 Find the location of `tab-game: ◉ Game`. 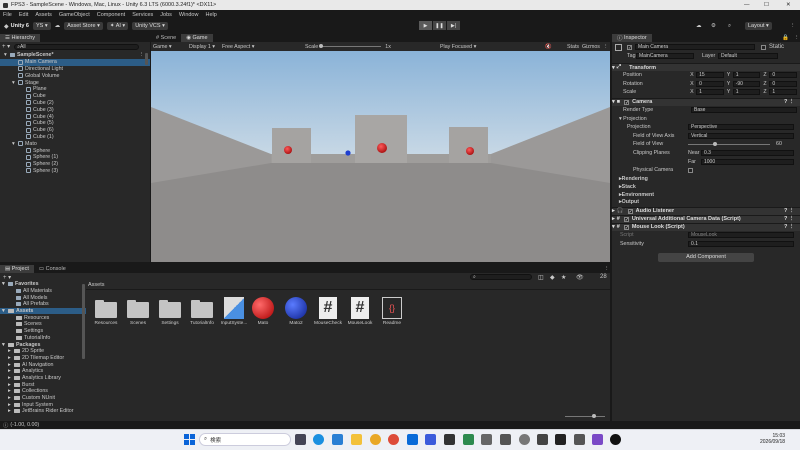

tab-game: ◉ Game is located at coordinates (197, 38).